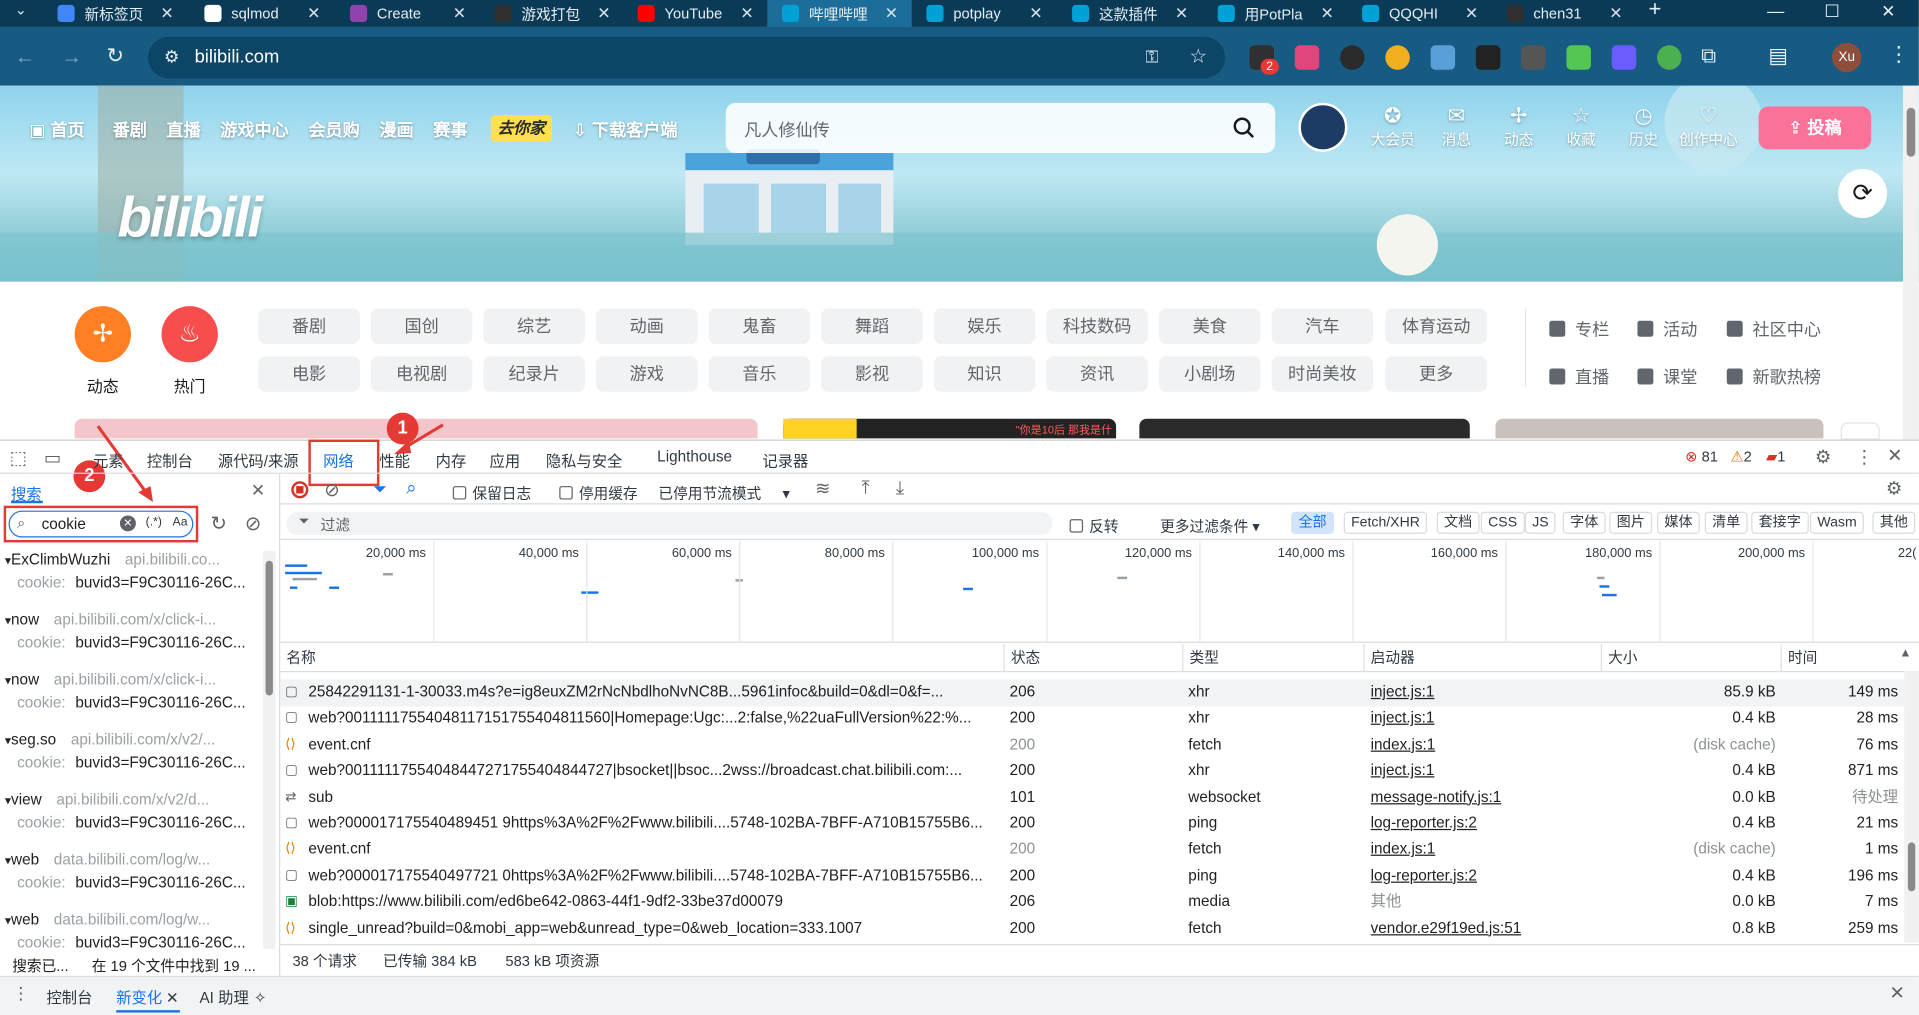 The height and width of the screenshot is (1015, 1919). I want to click on minimize-button: —, so click(1776, 13).